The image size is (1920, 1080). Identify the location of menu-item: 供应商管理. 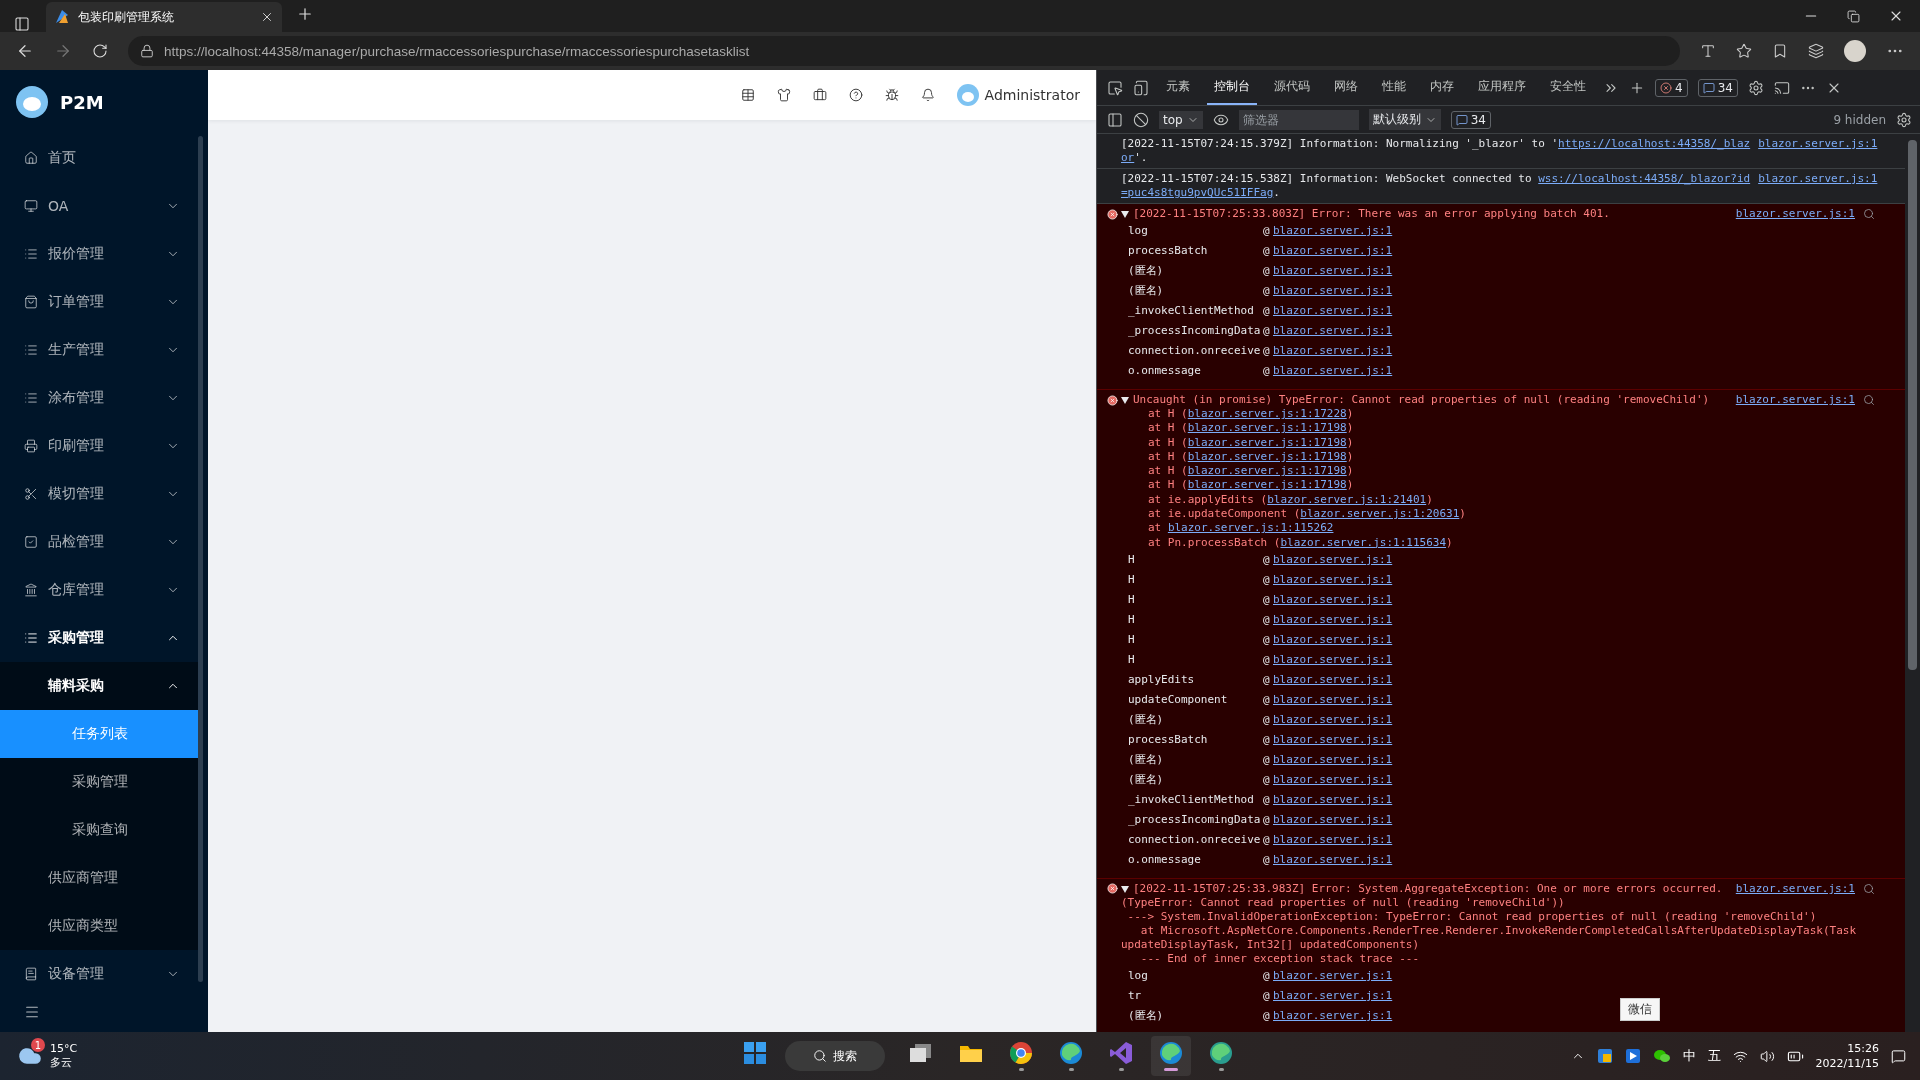
(99, 878).